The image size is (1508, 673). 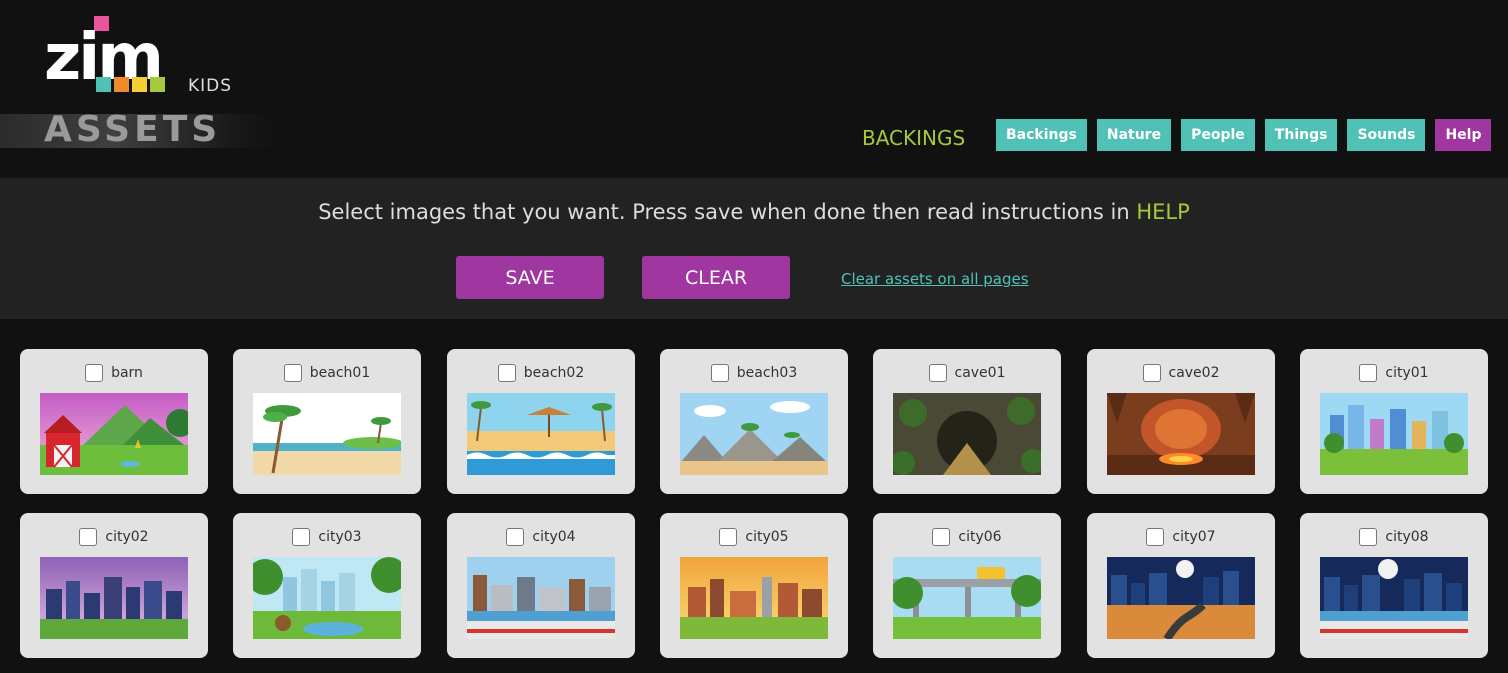 I want to click on asset-label: cave02, so click(x=1194, y=373).